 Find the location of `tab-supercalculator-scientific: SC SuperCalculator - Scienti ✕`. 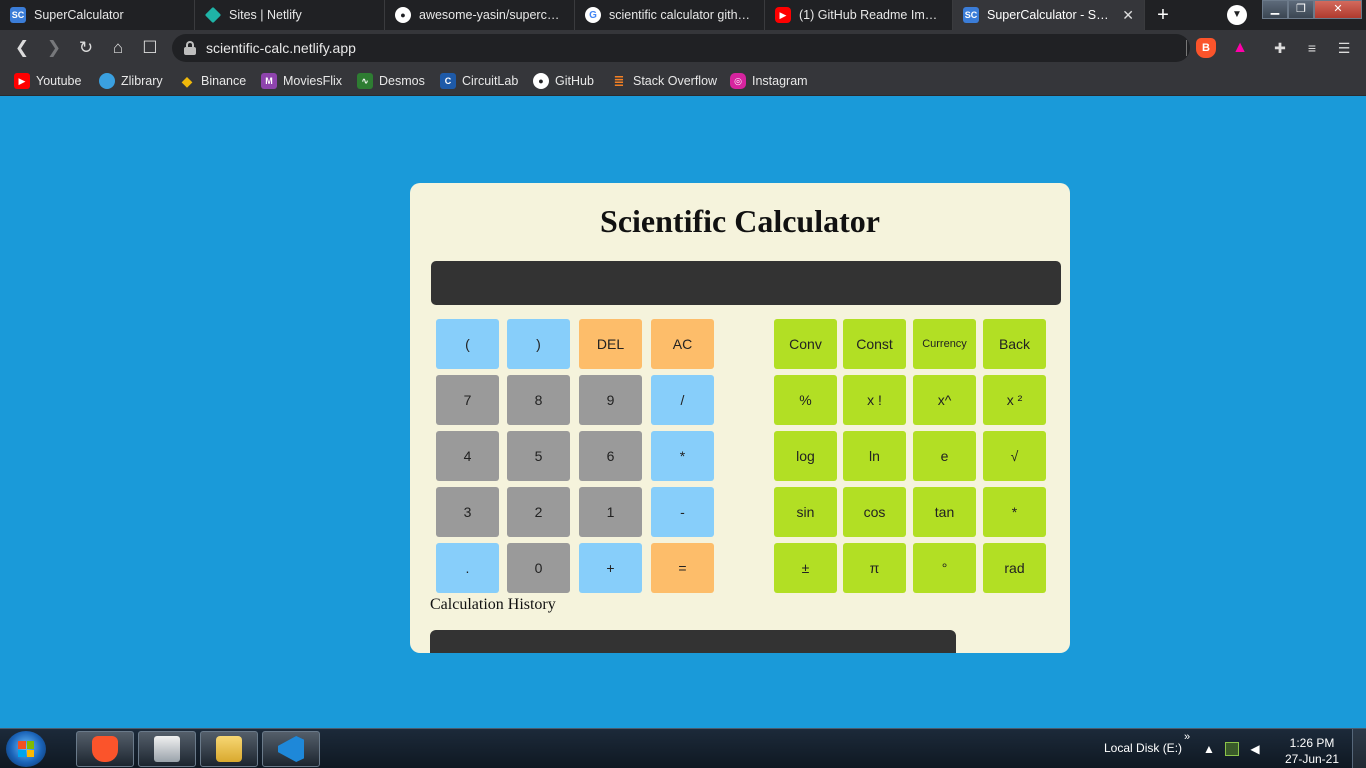

tab-supercalculator-scientific: SC SuperCalculator - Scienti ✕ is located at coordinates (1049, 15).